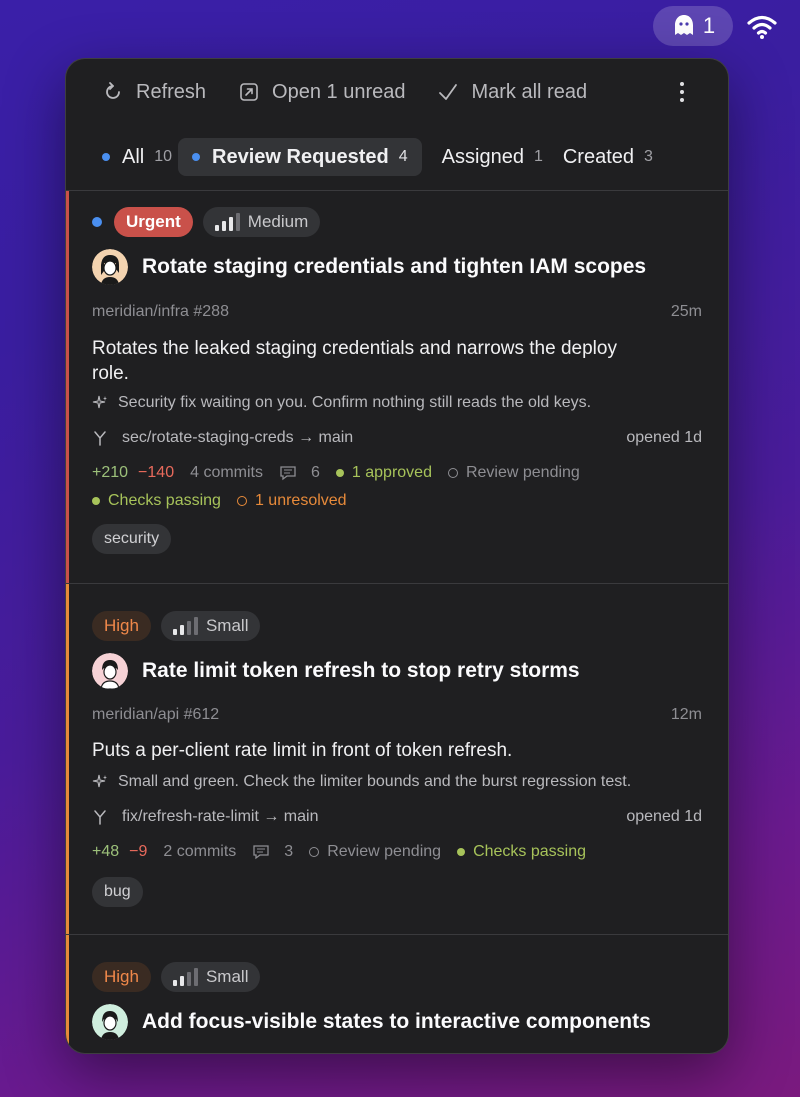  I want to click on refresh-label: Refresh, so click(171, 91).